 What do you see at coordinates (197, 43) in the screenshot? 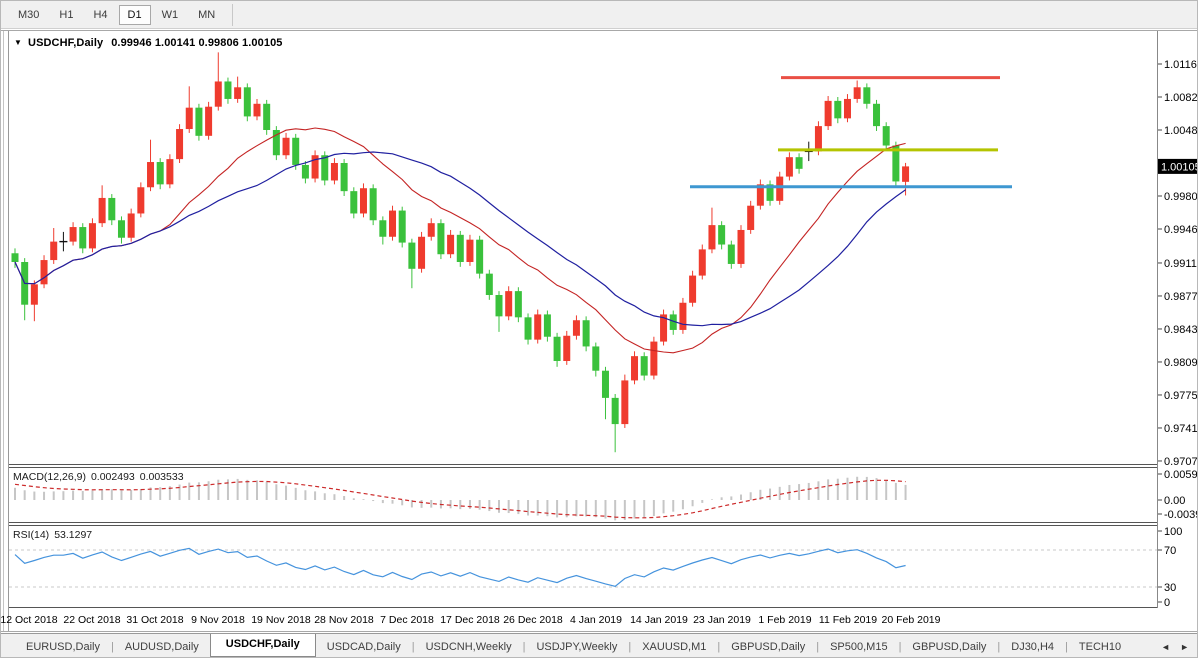
I see `chart-ohlc-values: 0.99946 1.00141 0.99806 1.00105` at bounding box center [197, 43].